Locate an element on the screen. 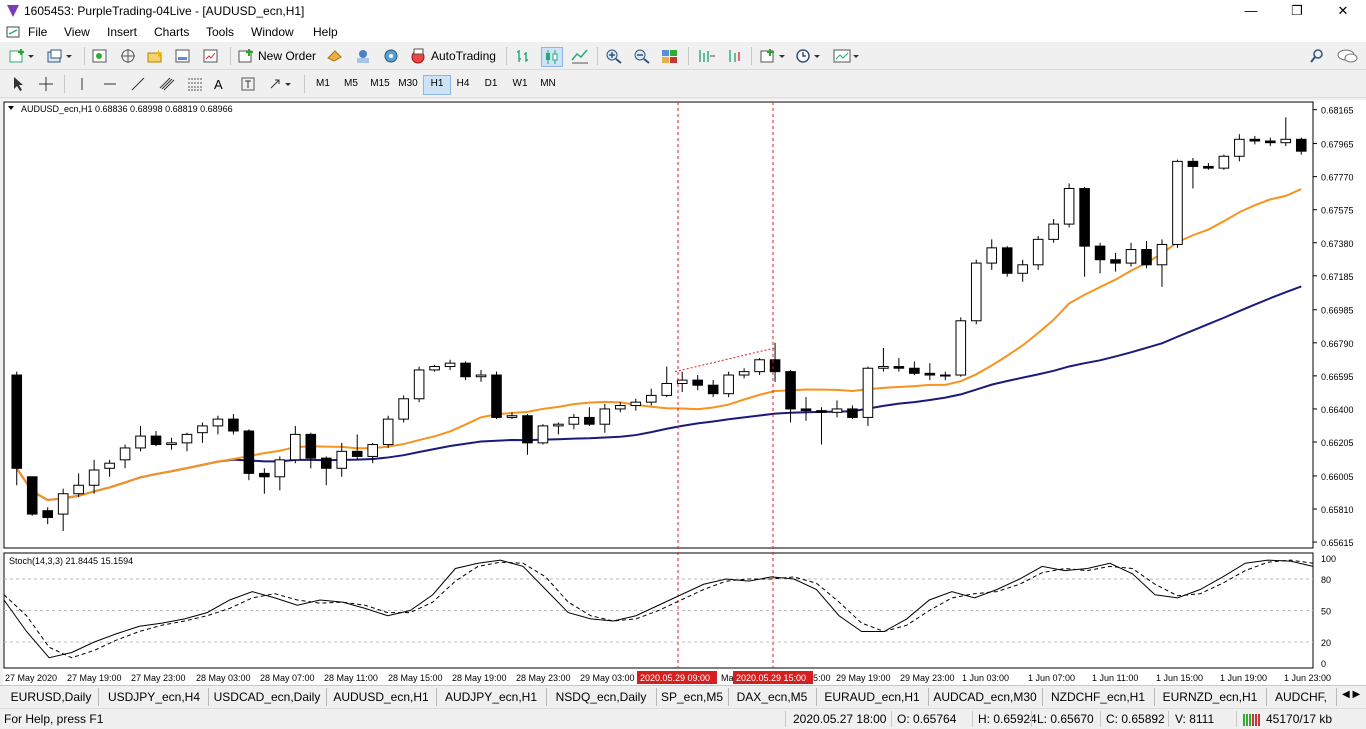 The height and width of the screenshot is (729, 1366). data-window-button is located at coordinates (128, 56).